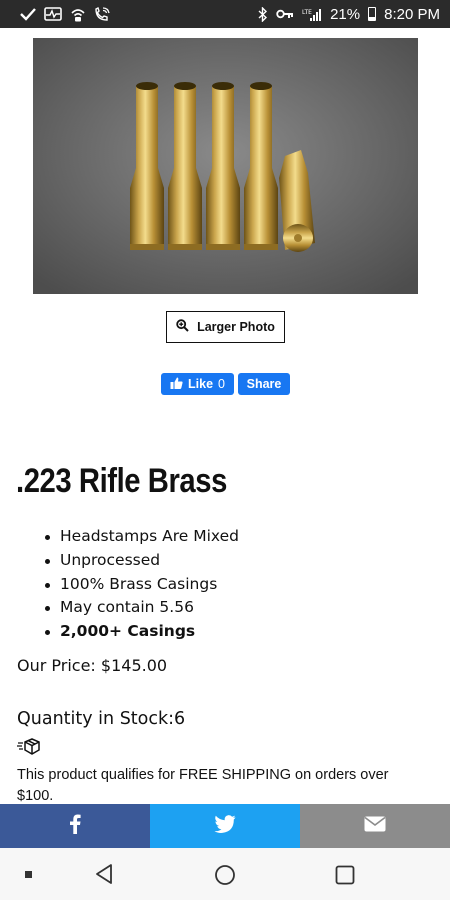 The image size is (450, 900). Describe the element at coordinates (236, 327) in the screenshot. I see `larger-photo-label: Larger Photo` at that location.